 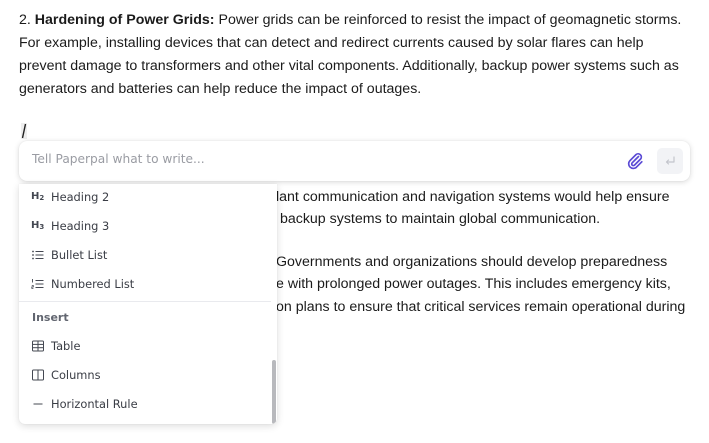 I want to click on table-icon, so click(x=38, y=346).